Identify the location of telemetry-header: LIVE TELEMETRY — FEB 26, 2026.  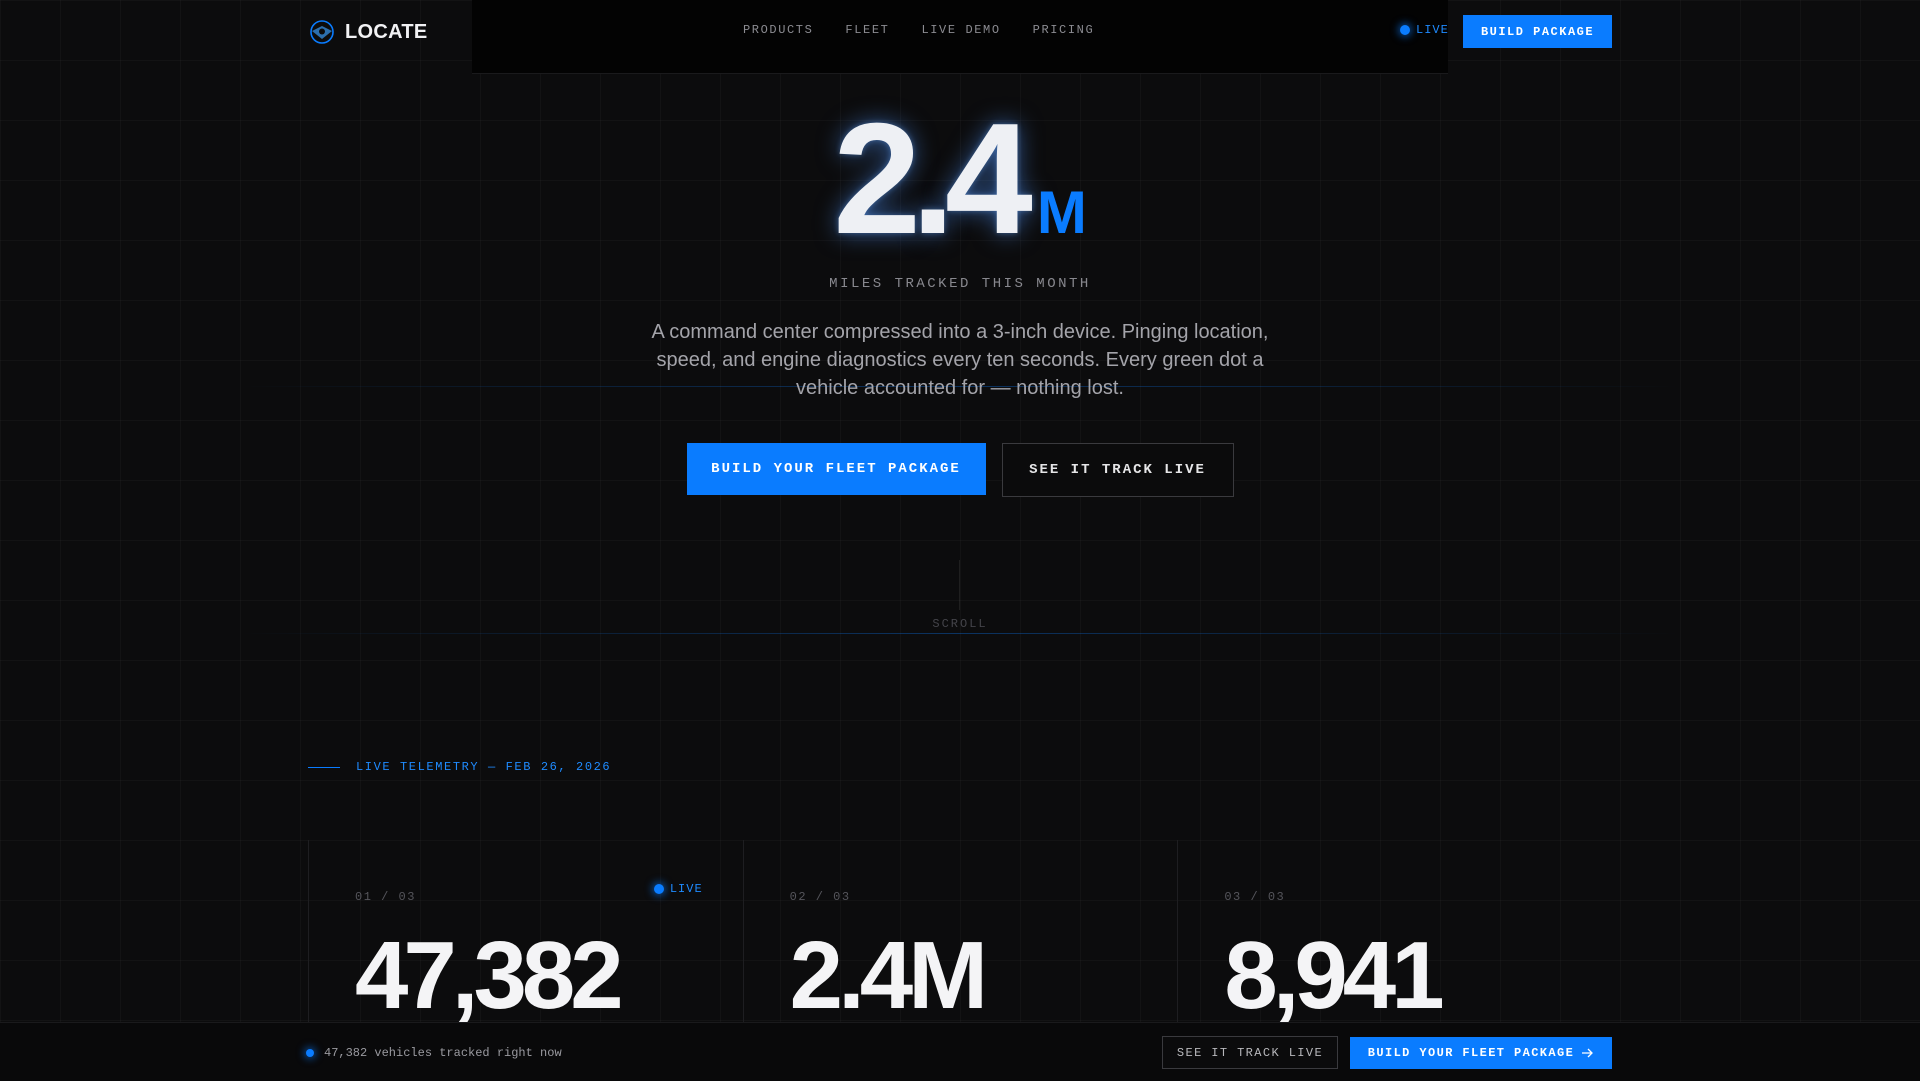
(459, 767).